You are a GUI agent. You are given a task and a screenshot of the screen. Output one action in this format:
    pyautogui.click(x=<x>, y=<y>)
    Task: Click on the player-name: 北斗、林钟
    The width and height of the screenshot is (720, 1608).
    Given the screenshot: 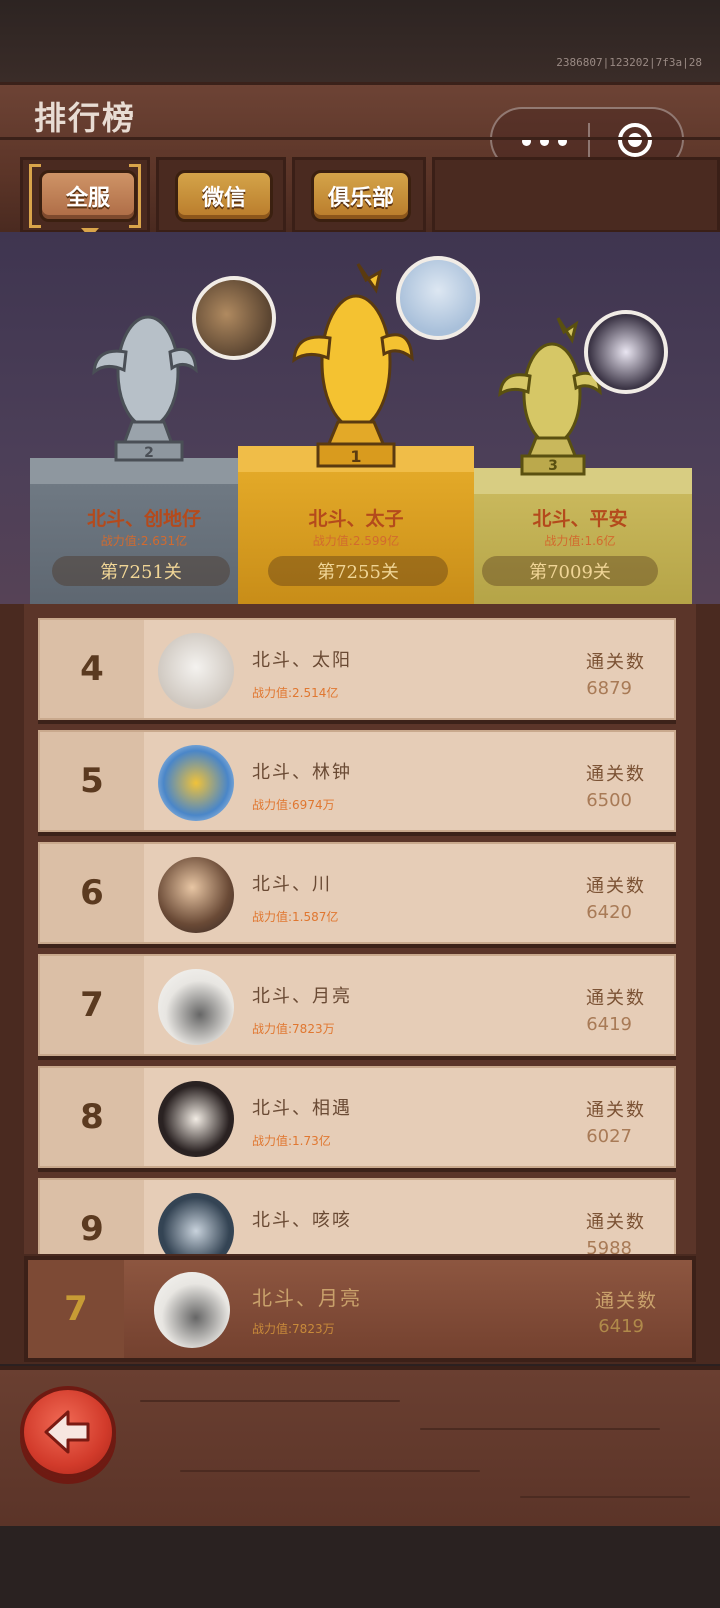 What is the action you would take?
    pyautogui.click(x=302, y=772)
    